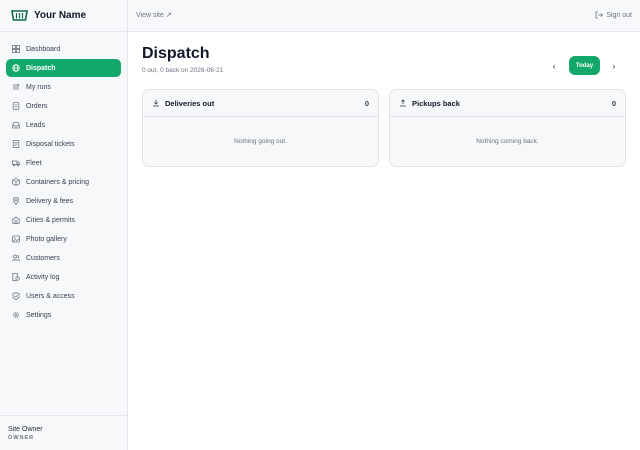  What do you see at coordinates (50, 296) in the screenshot?
I see `sidebar-item-label: Users & access` at bounding box center [50, 296].